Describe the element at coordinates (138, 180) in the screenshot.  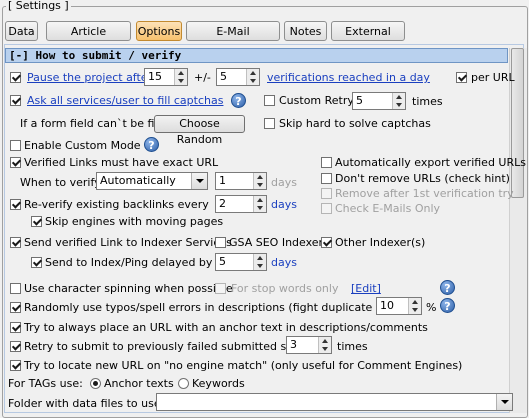
I see `when-verify-selected: Automatically` at that location.